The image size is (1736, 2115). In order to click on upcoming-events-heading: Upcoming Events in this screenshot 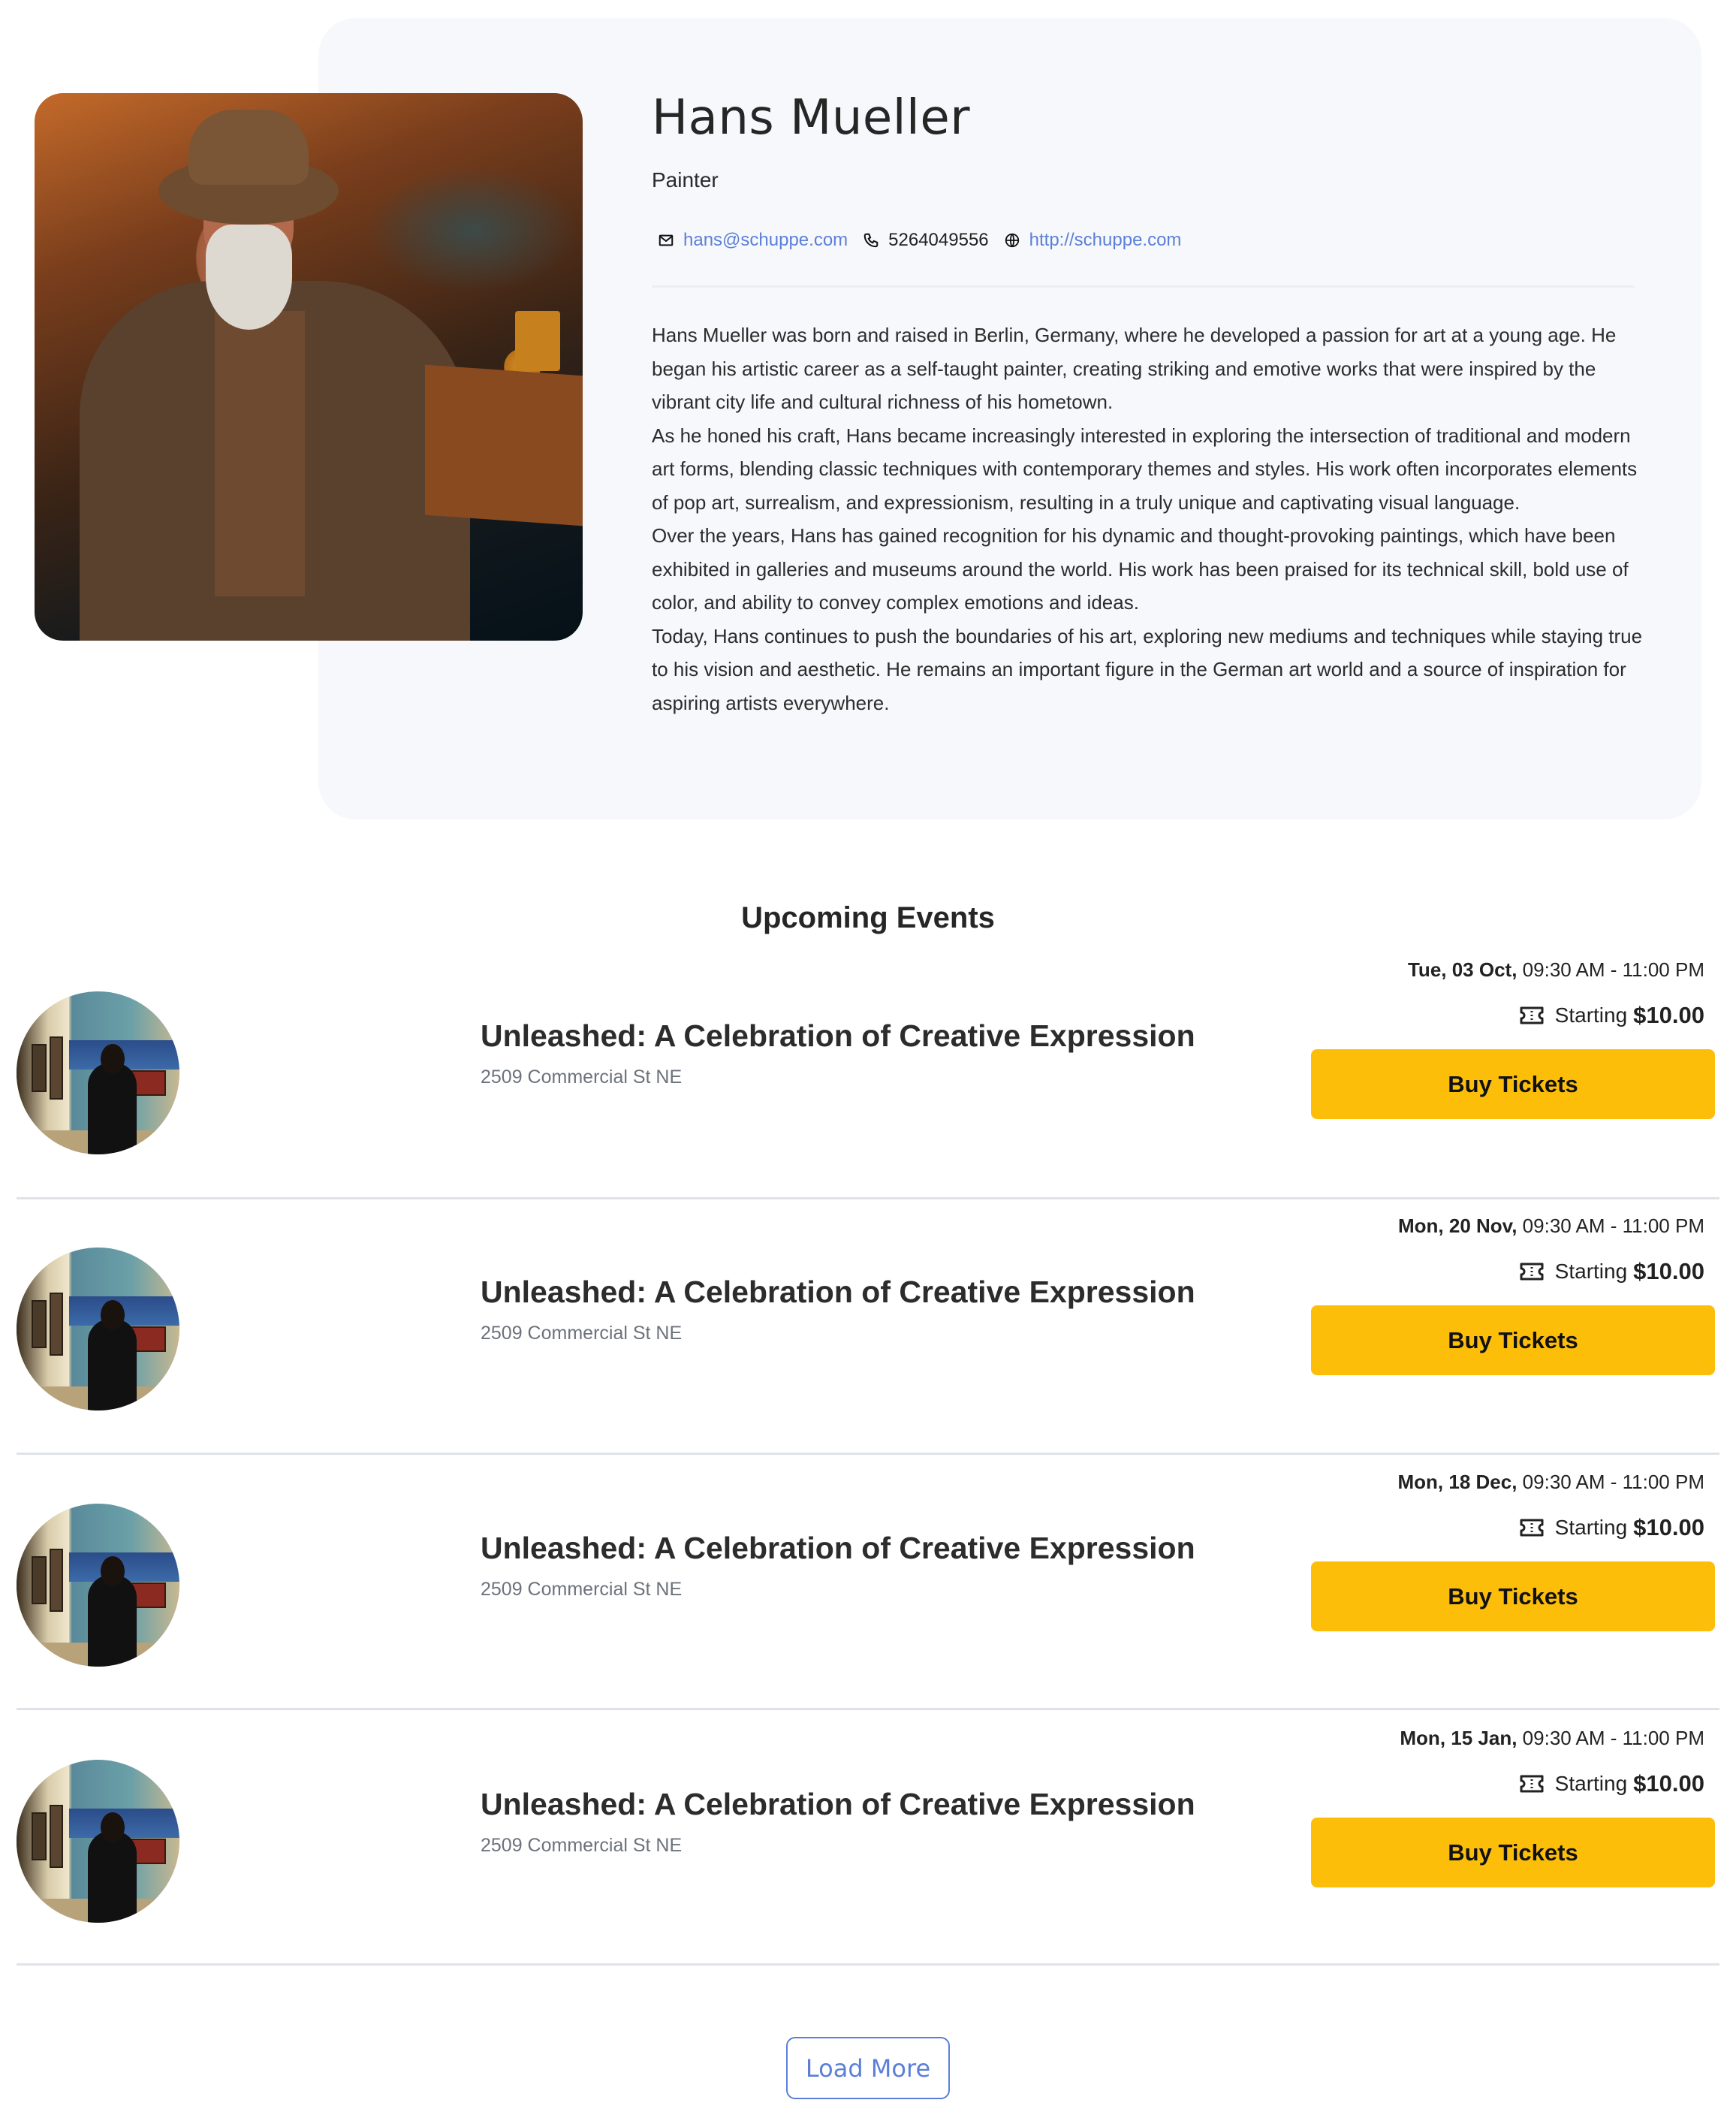, I will do `click(868, 917)`.